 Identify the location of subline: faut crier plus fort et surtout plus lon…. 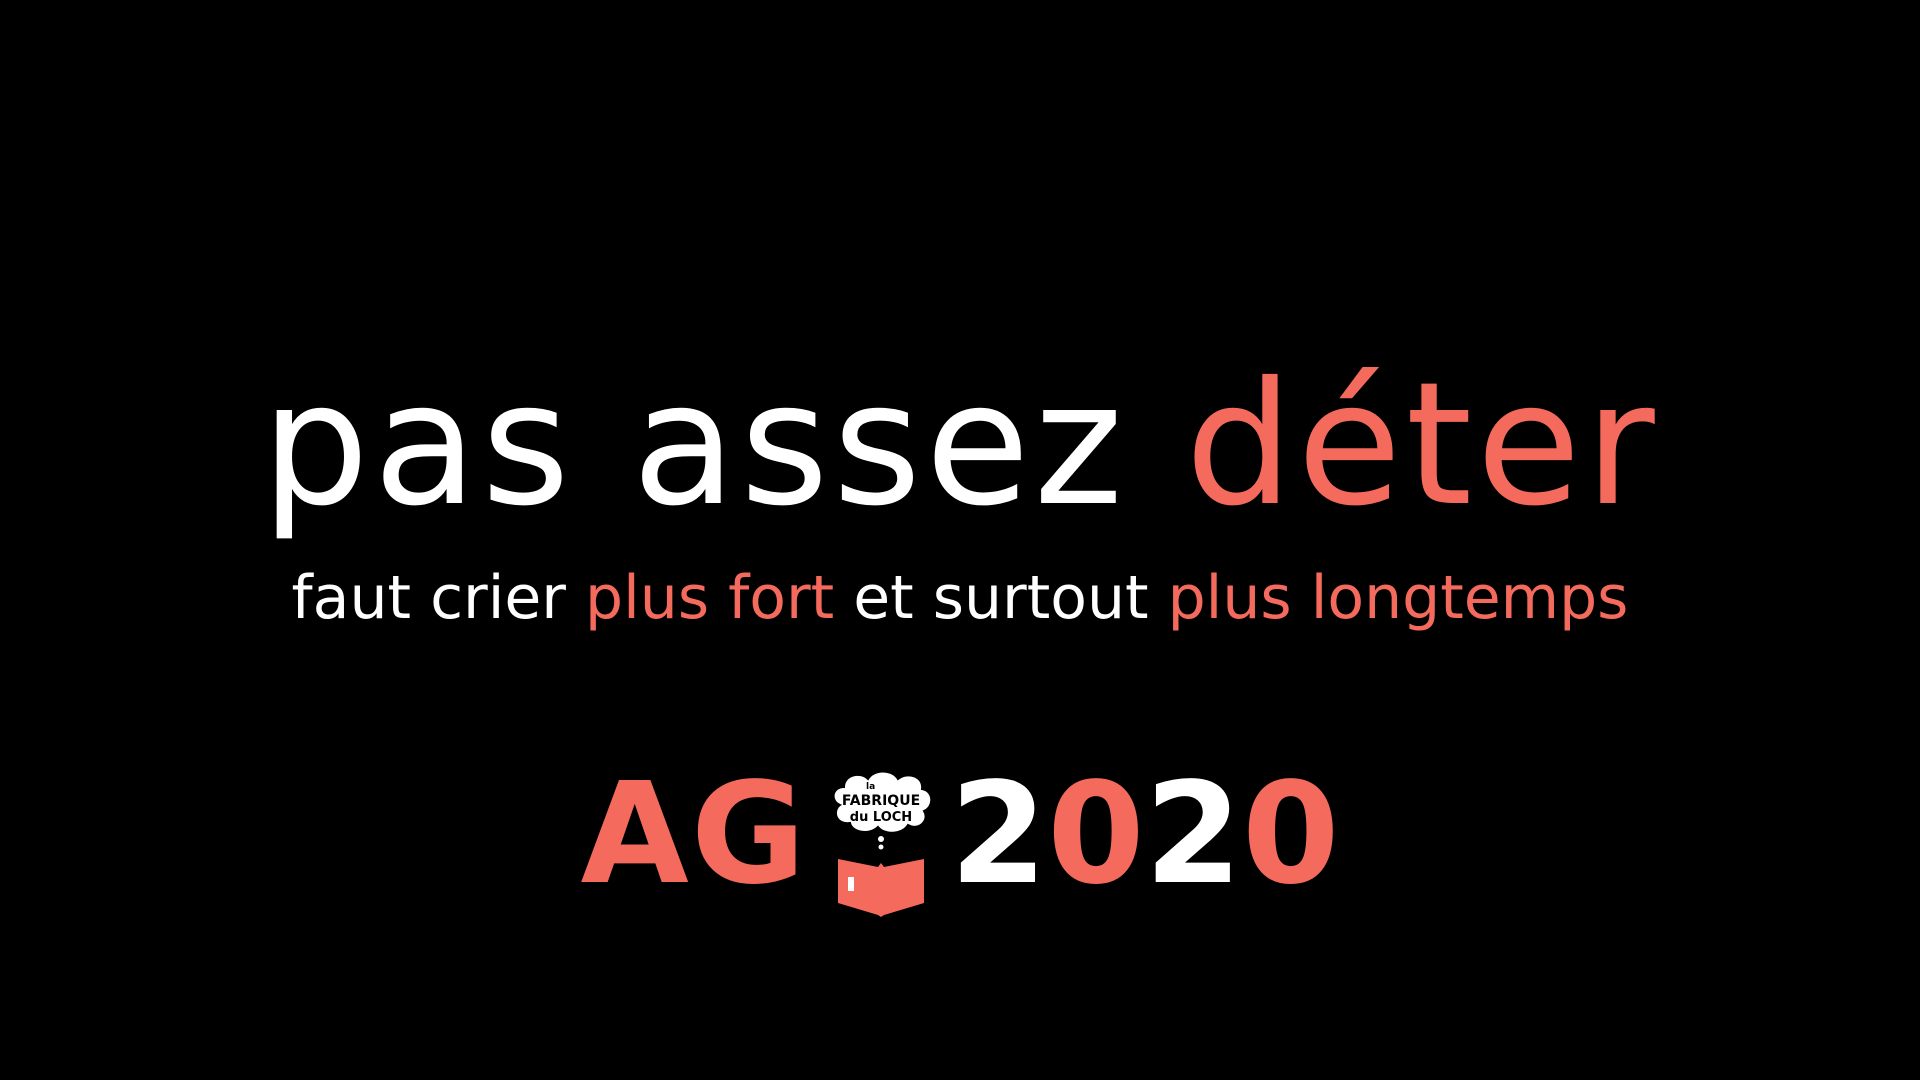
(960, 598).